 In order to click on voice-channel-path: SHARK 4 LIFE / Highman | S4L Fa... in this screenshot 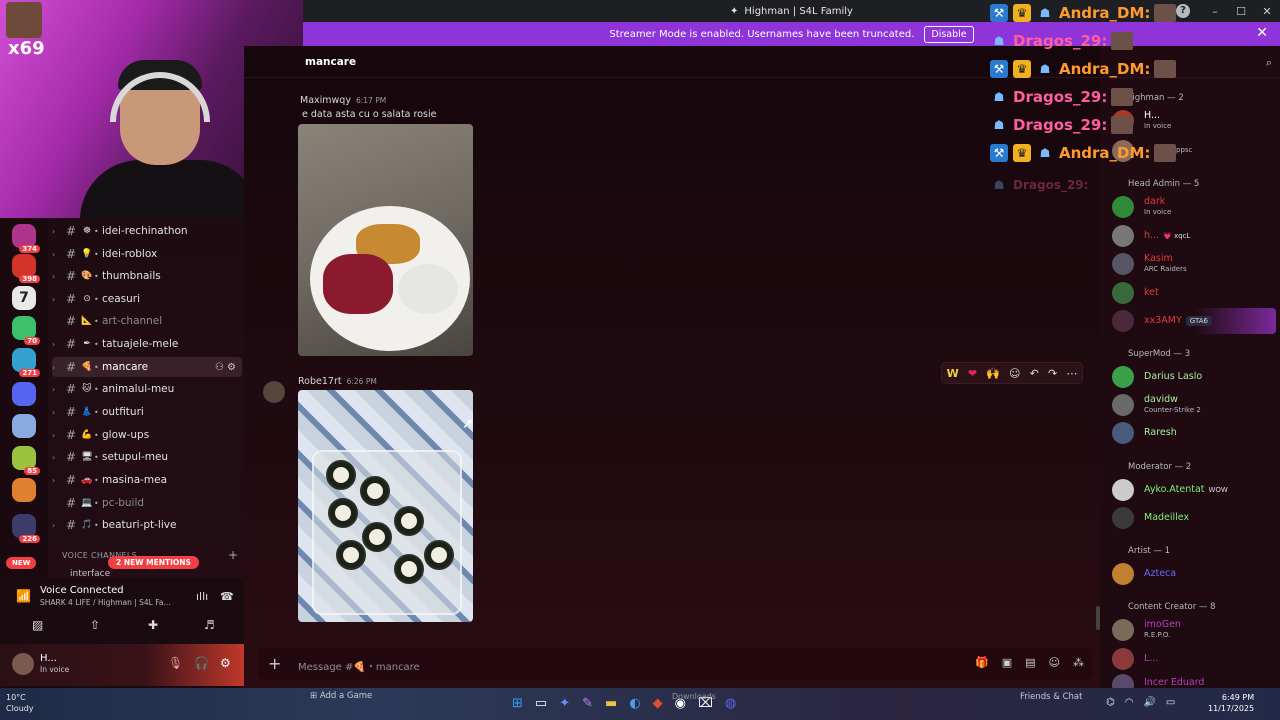, I will do `click(105, 602)`.